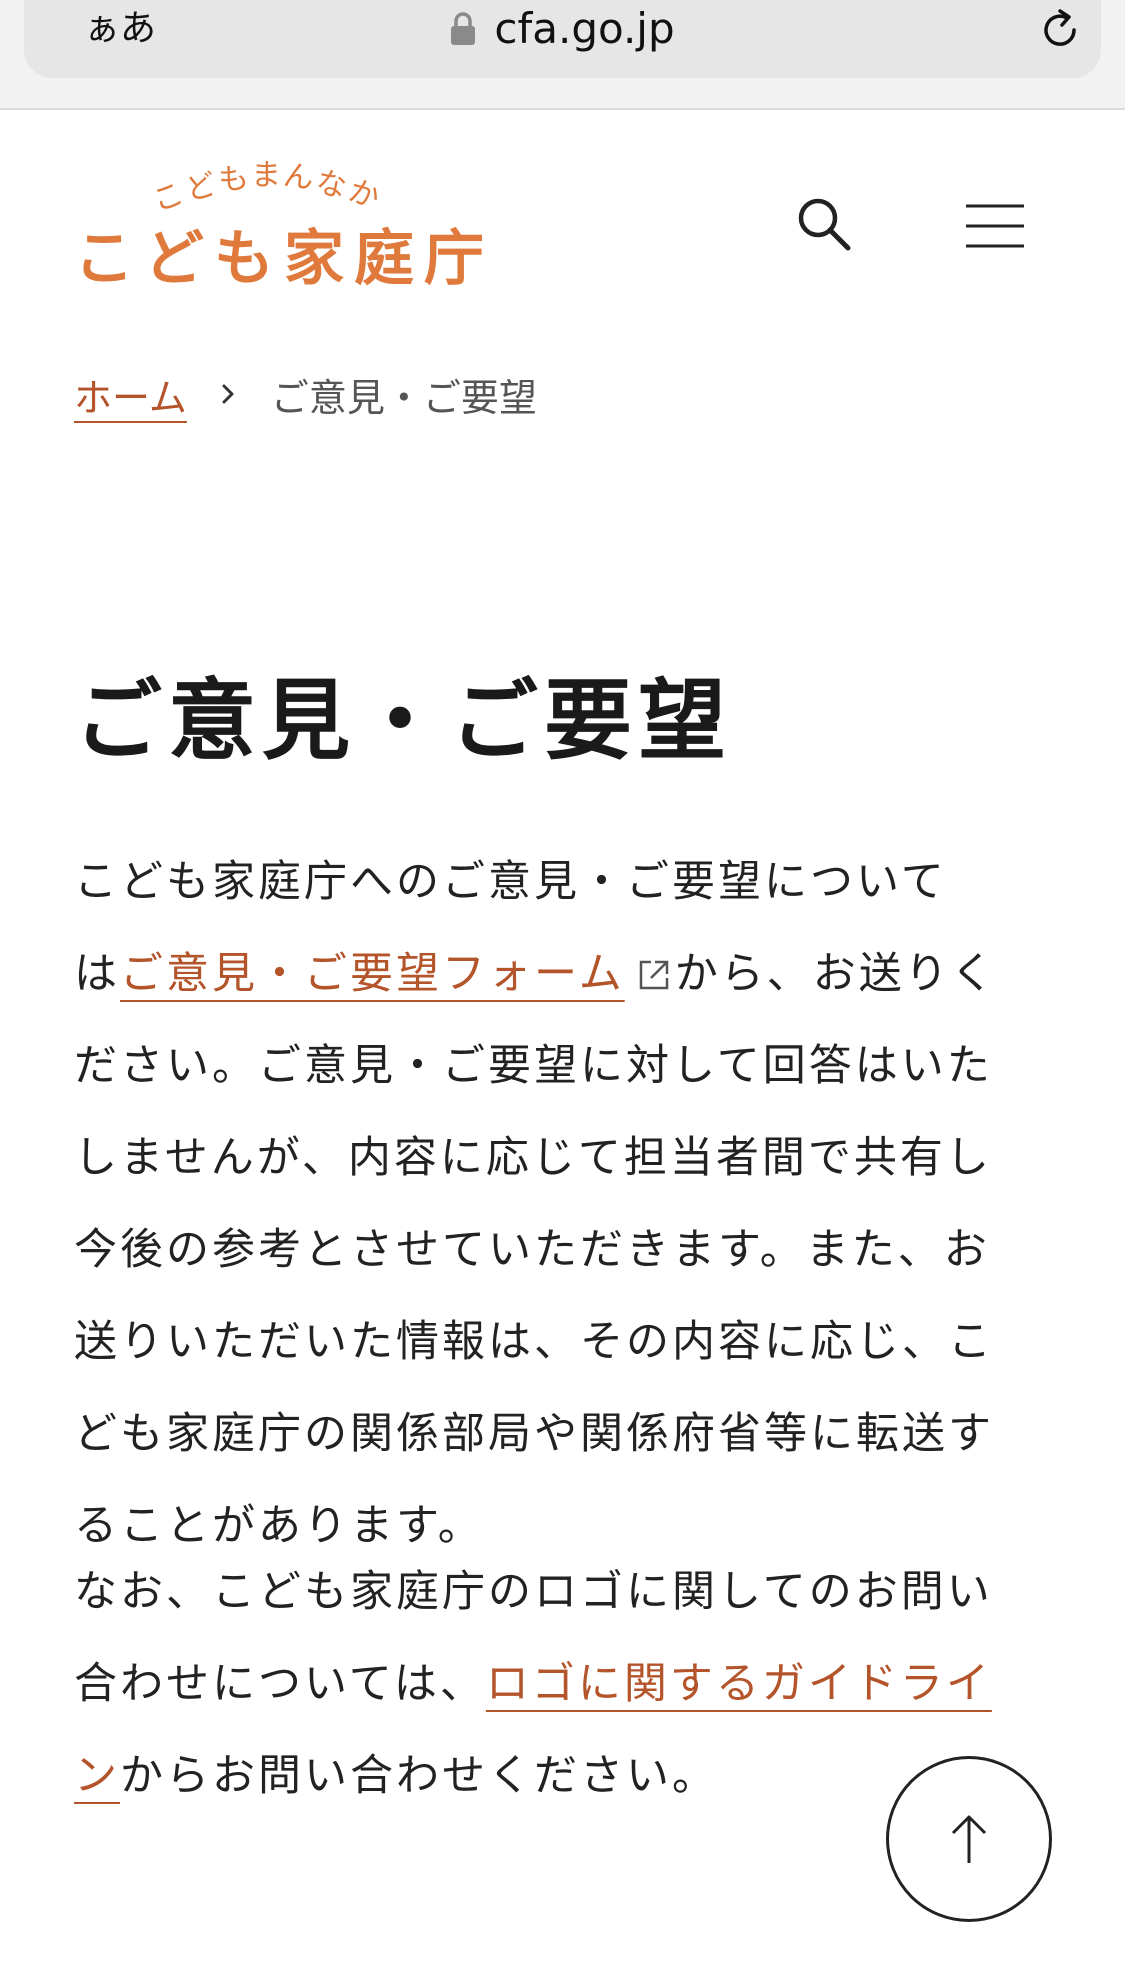  Describe the element at coordinates (372, 974) in the screenshot. I see `feedback-form-link: ご意見・ご要望フォーム` at that location.